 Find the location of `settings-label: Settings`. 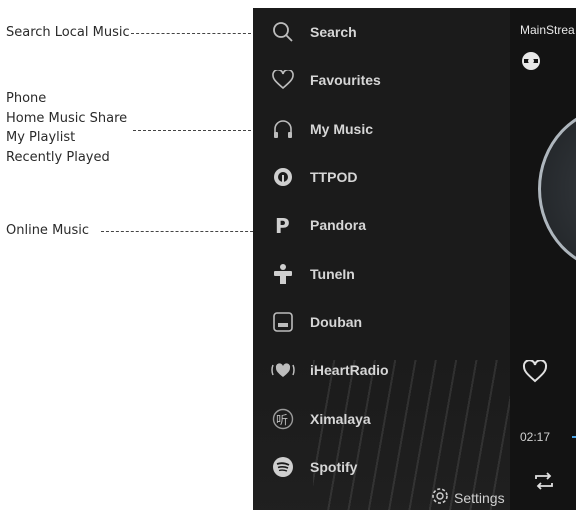

settings-label: Settings is located at coordinates (479, 498).